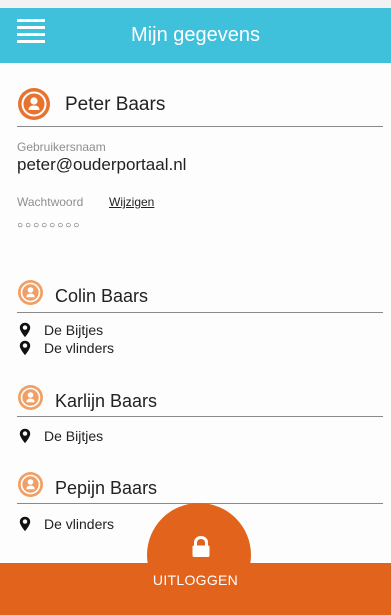 This screenshot has width=391, height=615. Describe the element at coordinates (115, 104) in the screenshot. I see `user-name: Peter Baars` at that location.